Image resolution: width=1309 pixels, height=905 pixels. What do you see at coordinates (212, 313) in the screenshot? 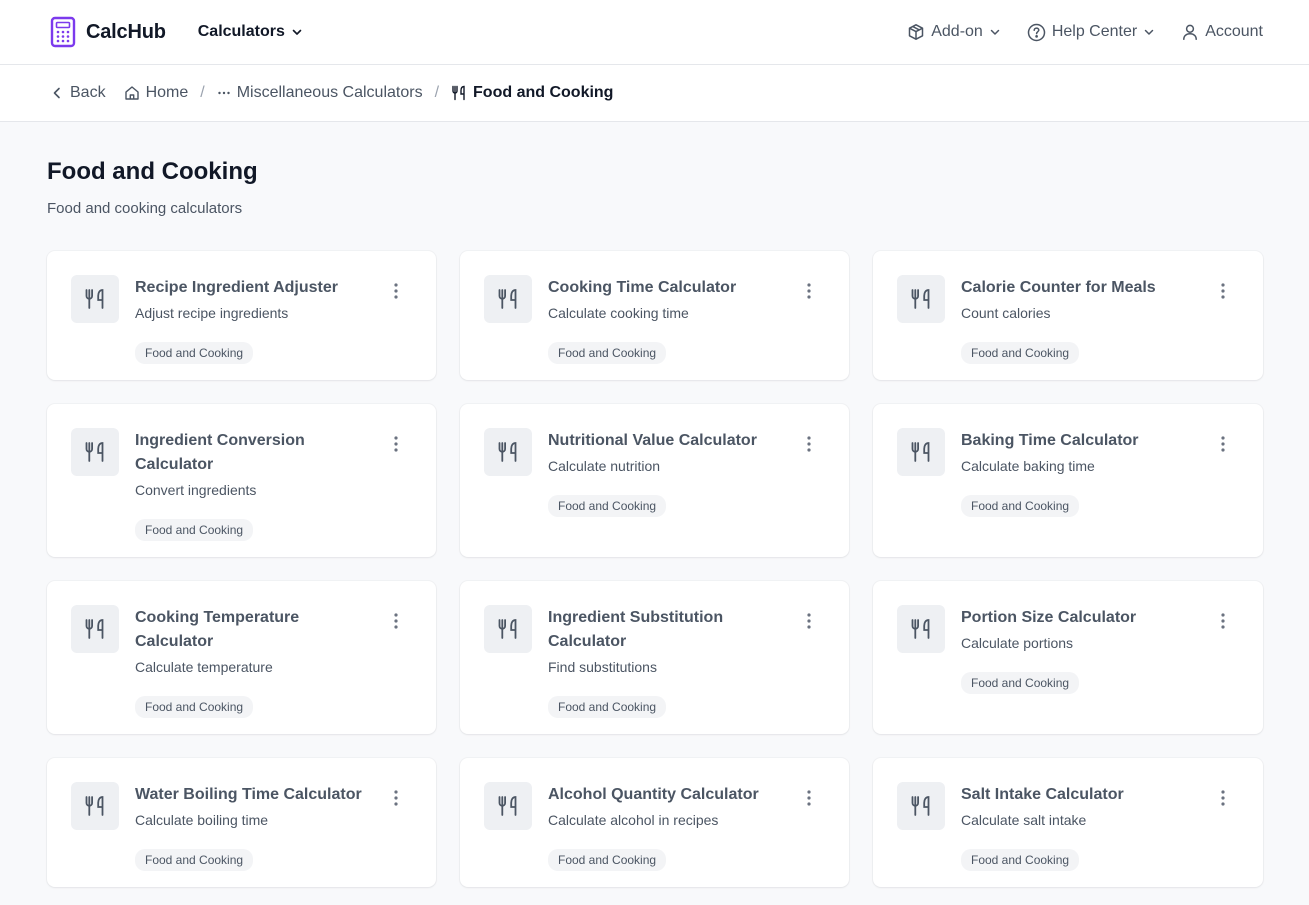
I see `card-description: Adjust recipe ingredients` at bounding box center [212, 313].